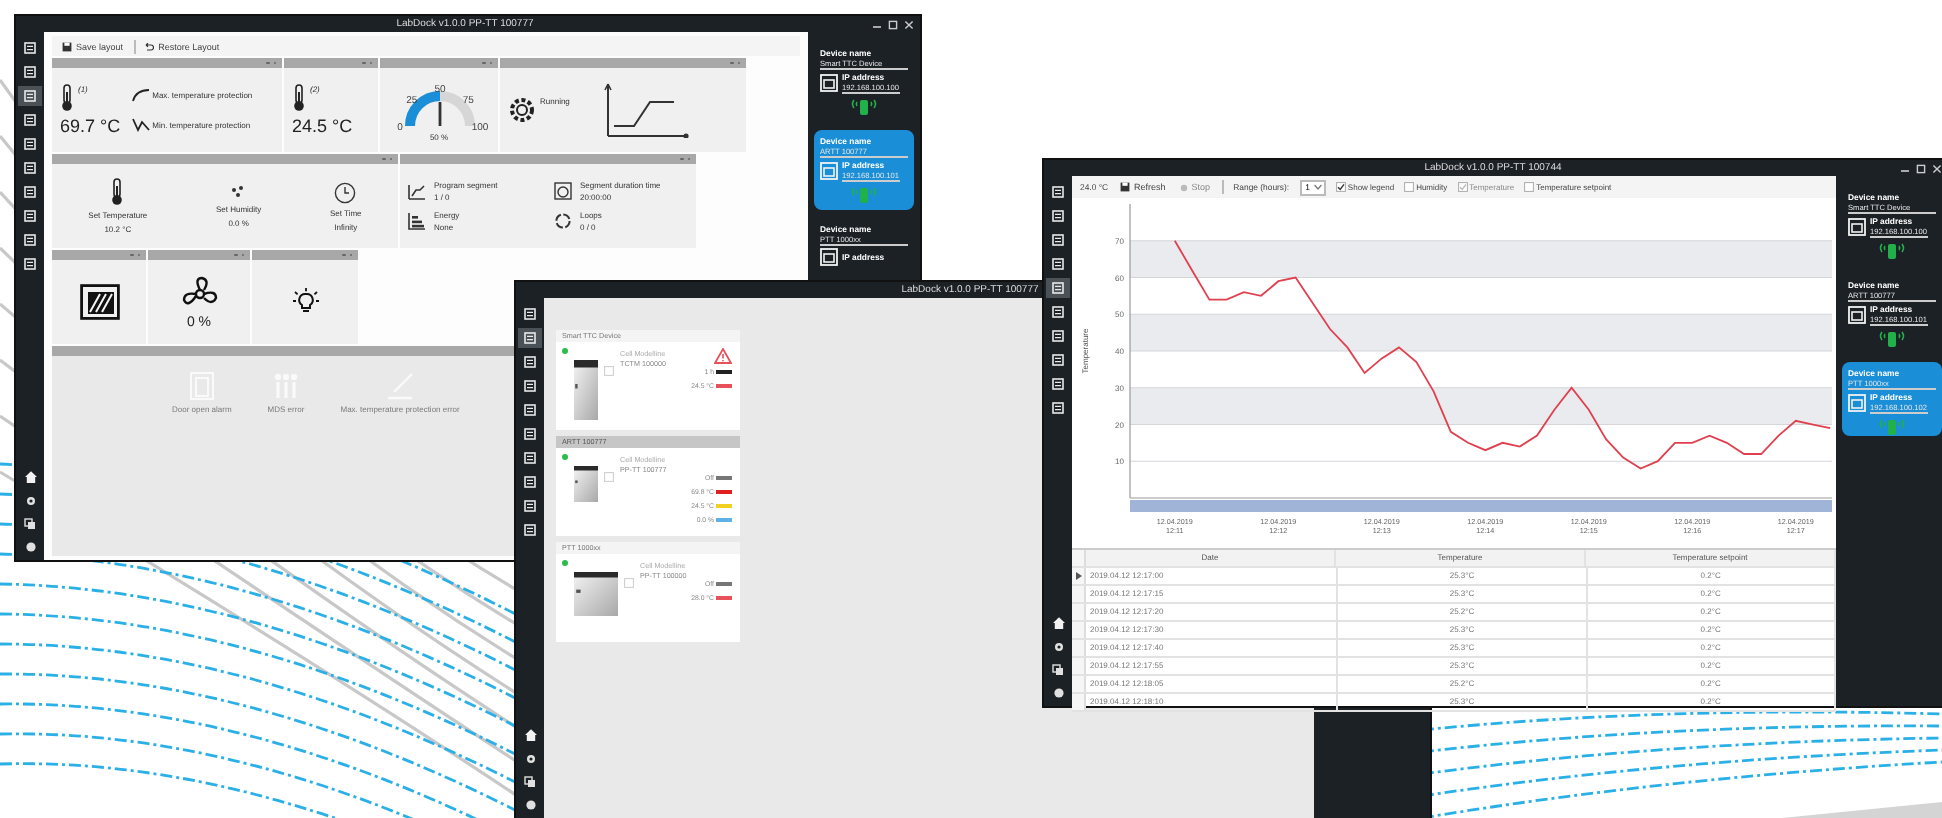  Describe the element at coordinates (90, 126) in the screenshot. I see `temperature-value: 69.7 °C` at that location.